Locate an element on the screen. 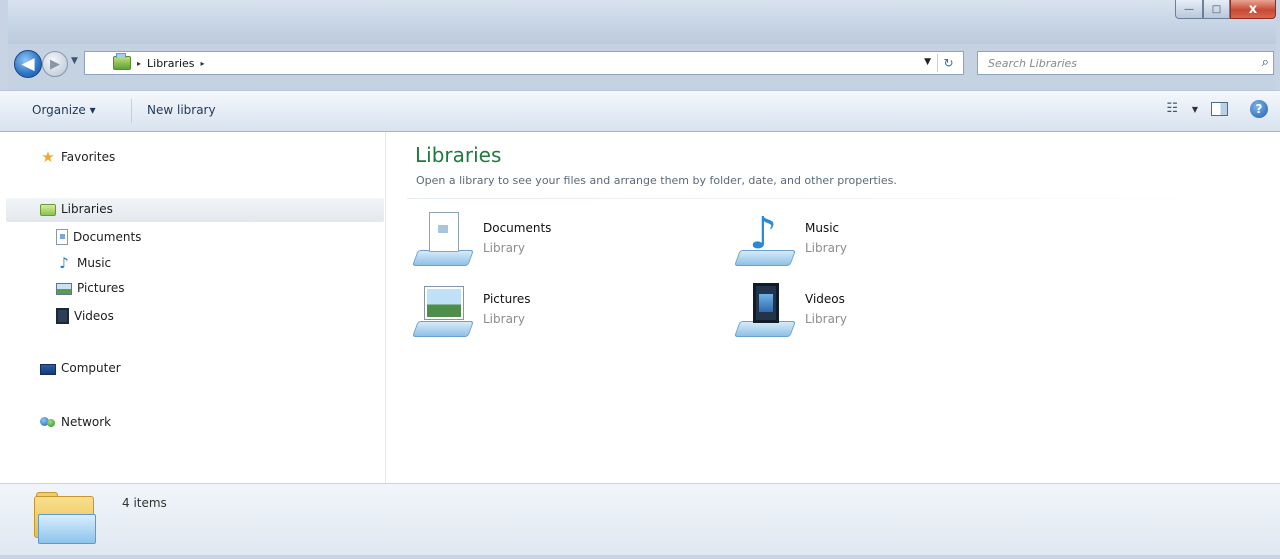 This screenshot has width=1280, height=559. picture-icon is located at coordinates (64, 289).